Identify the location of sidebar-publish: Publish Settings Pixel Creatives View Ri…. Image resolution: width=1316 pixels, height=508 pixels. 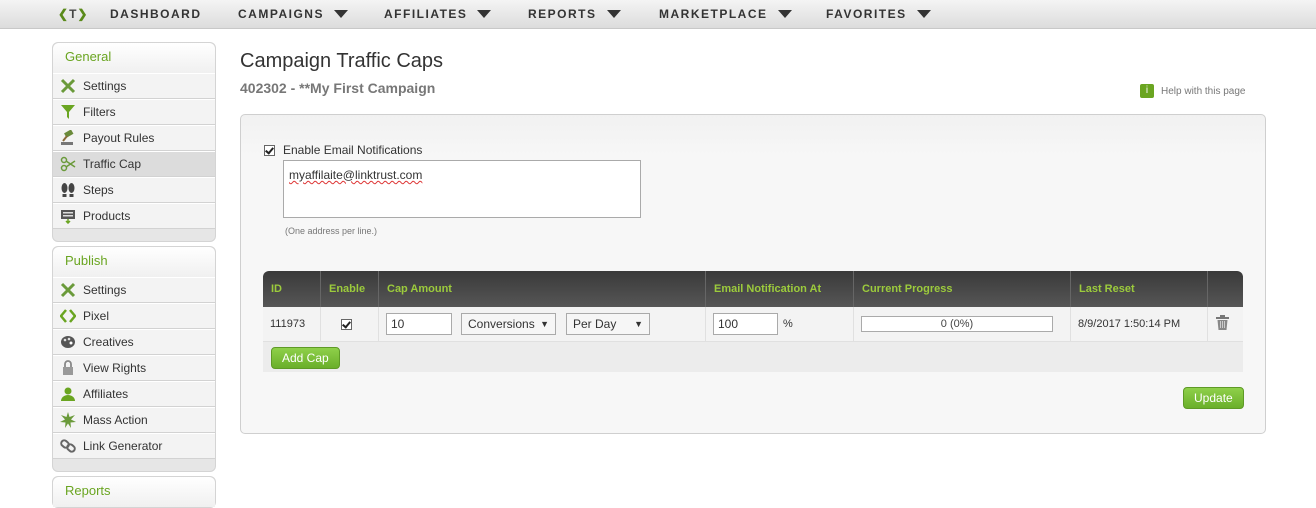
(134, 359).